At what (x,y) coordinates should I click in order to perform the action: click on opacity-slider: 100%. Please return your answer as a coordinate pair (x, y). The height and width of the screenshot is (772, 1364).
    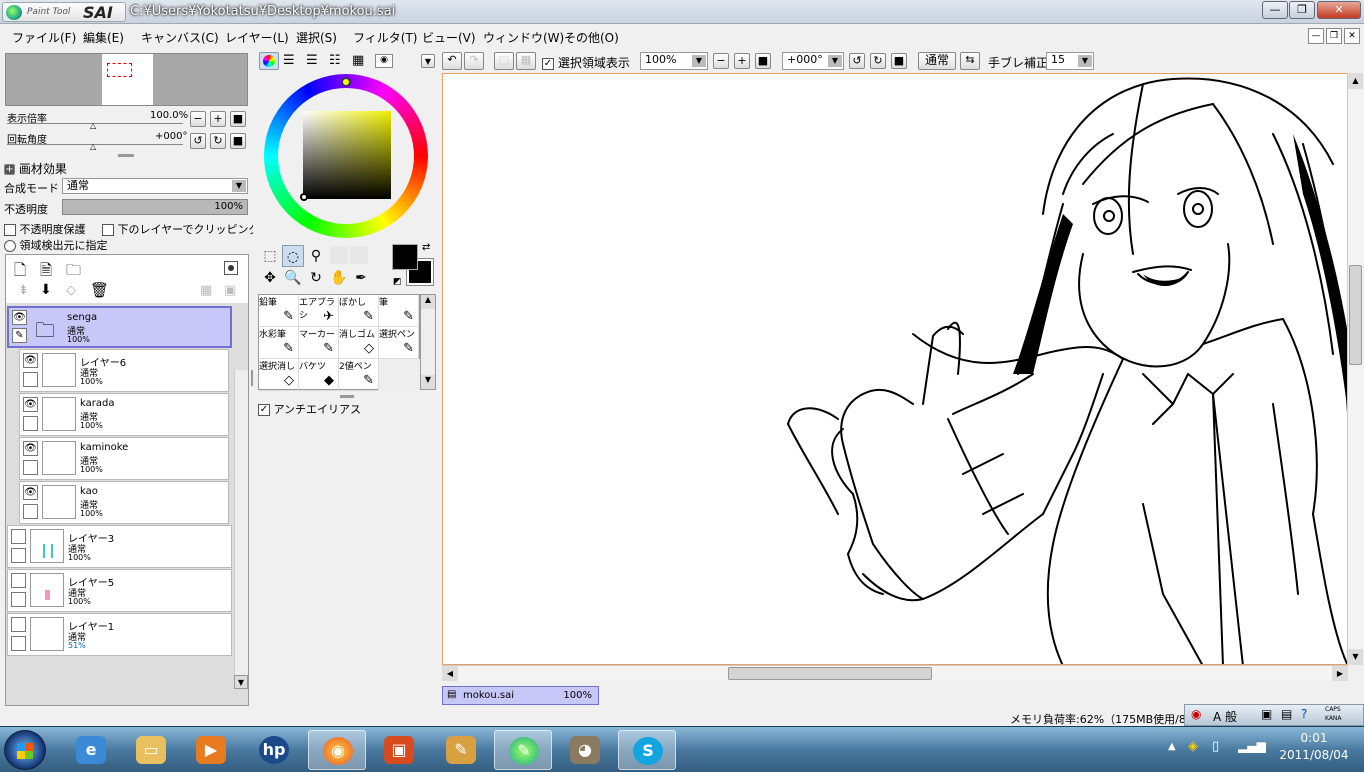
    Looking at the image, I should click on (155, 207).